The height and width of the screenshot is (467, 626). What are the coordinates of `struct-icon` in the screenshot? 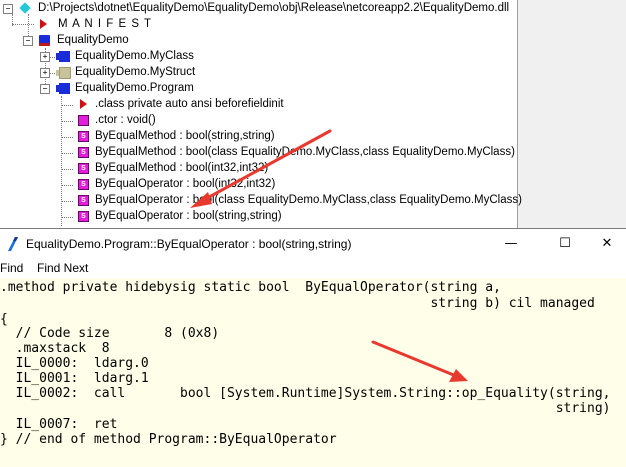 It's located at (63, 73).